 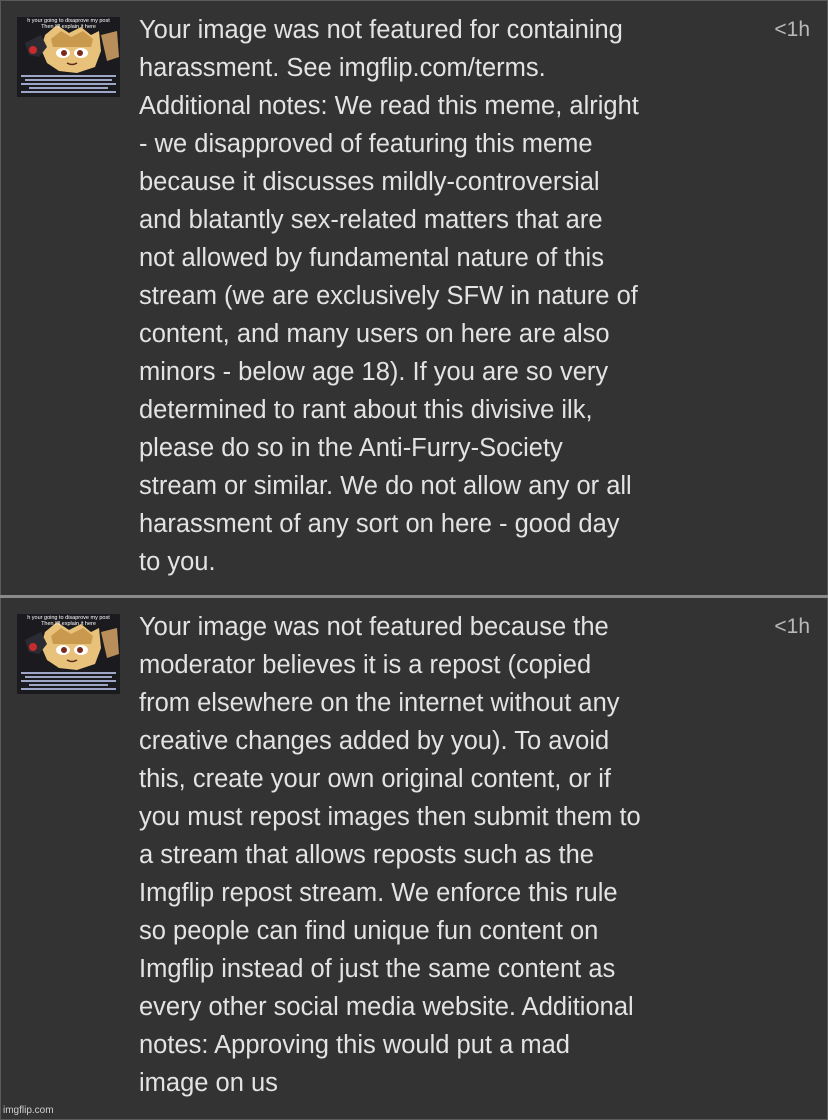 I want to click on imgflip-watermark: imgflip.com, so click(x=28, y=1110).